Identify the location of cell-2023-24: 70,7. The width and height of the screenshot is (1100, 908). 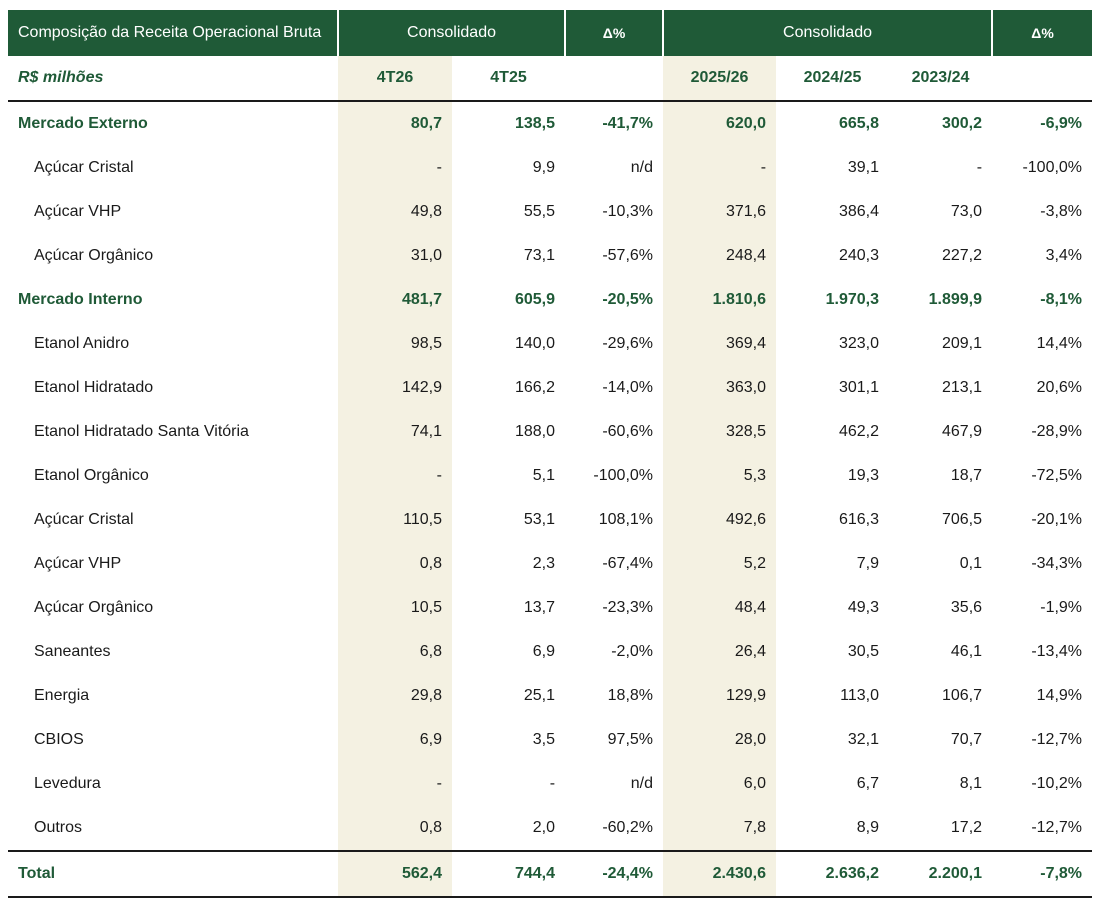
(966, 739).